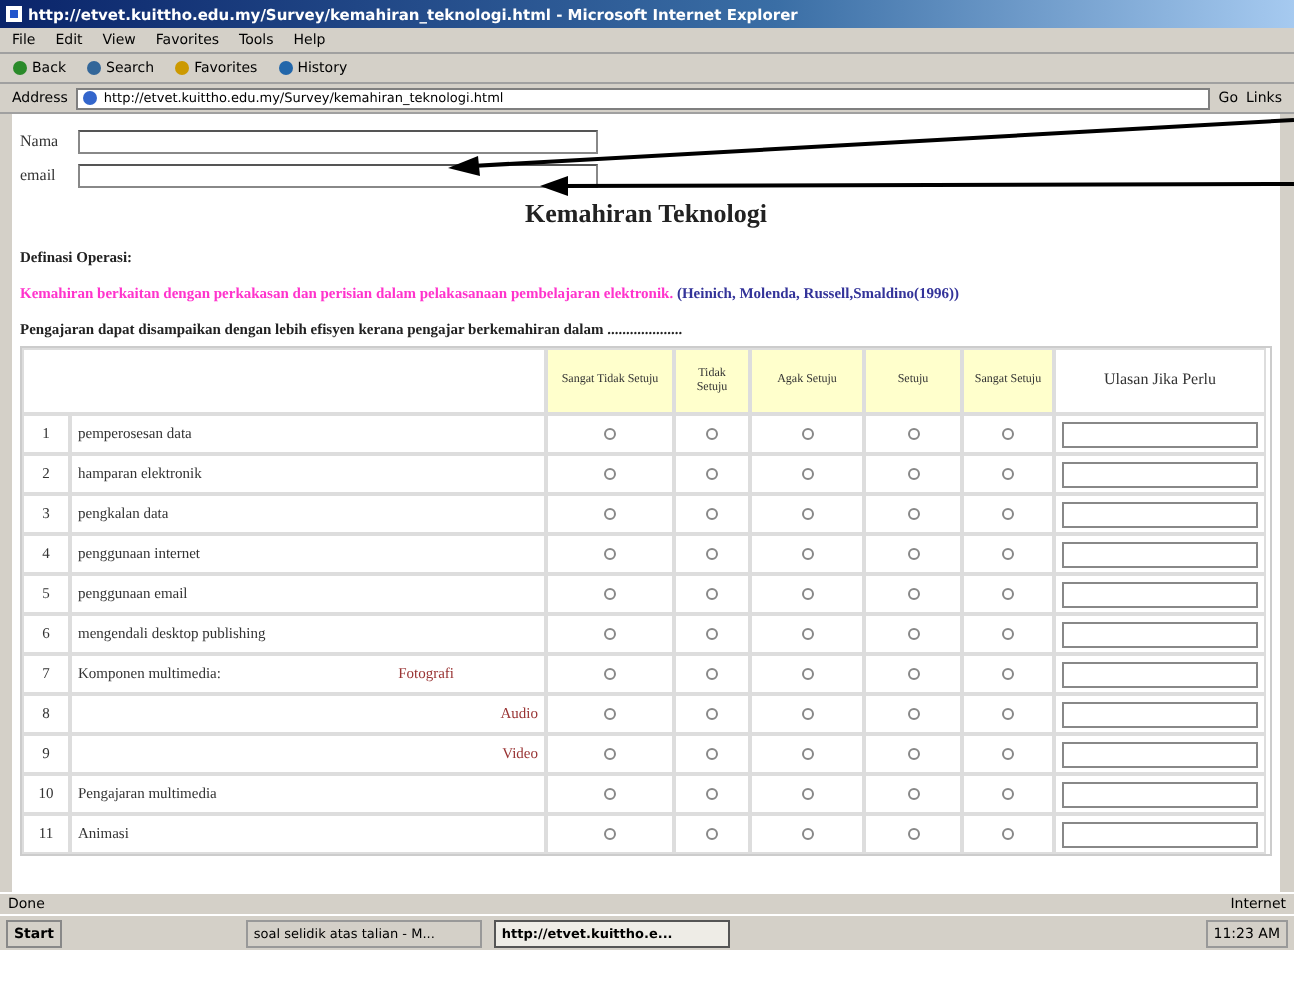 The height and width of the screenshot is (982, 1294). What do you see at coordinates (40, 141) in the screenshot?
I see `field-label: Nama` at bounding box center [40, 141].